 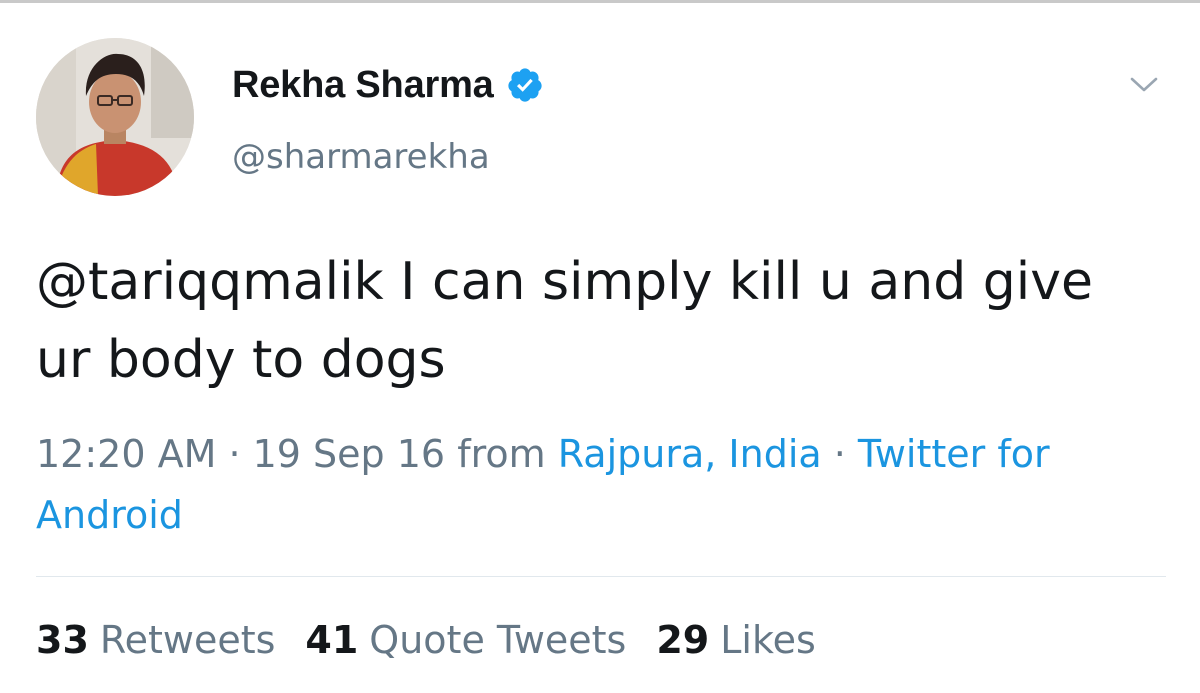 I want to click on quote-tweets-label: Quote Tweets, so click(x=498, y=640).